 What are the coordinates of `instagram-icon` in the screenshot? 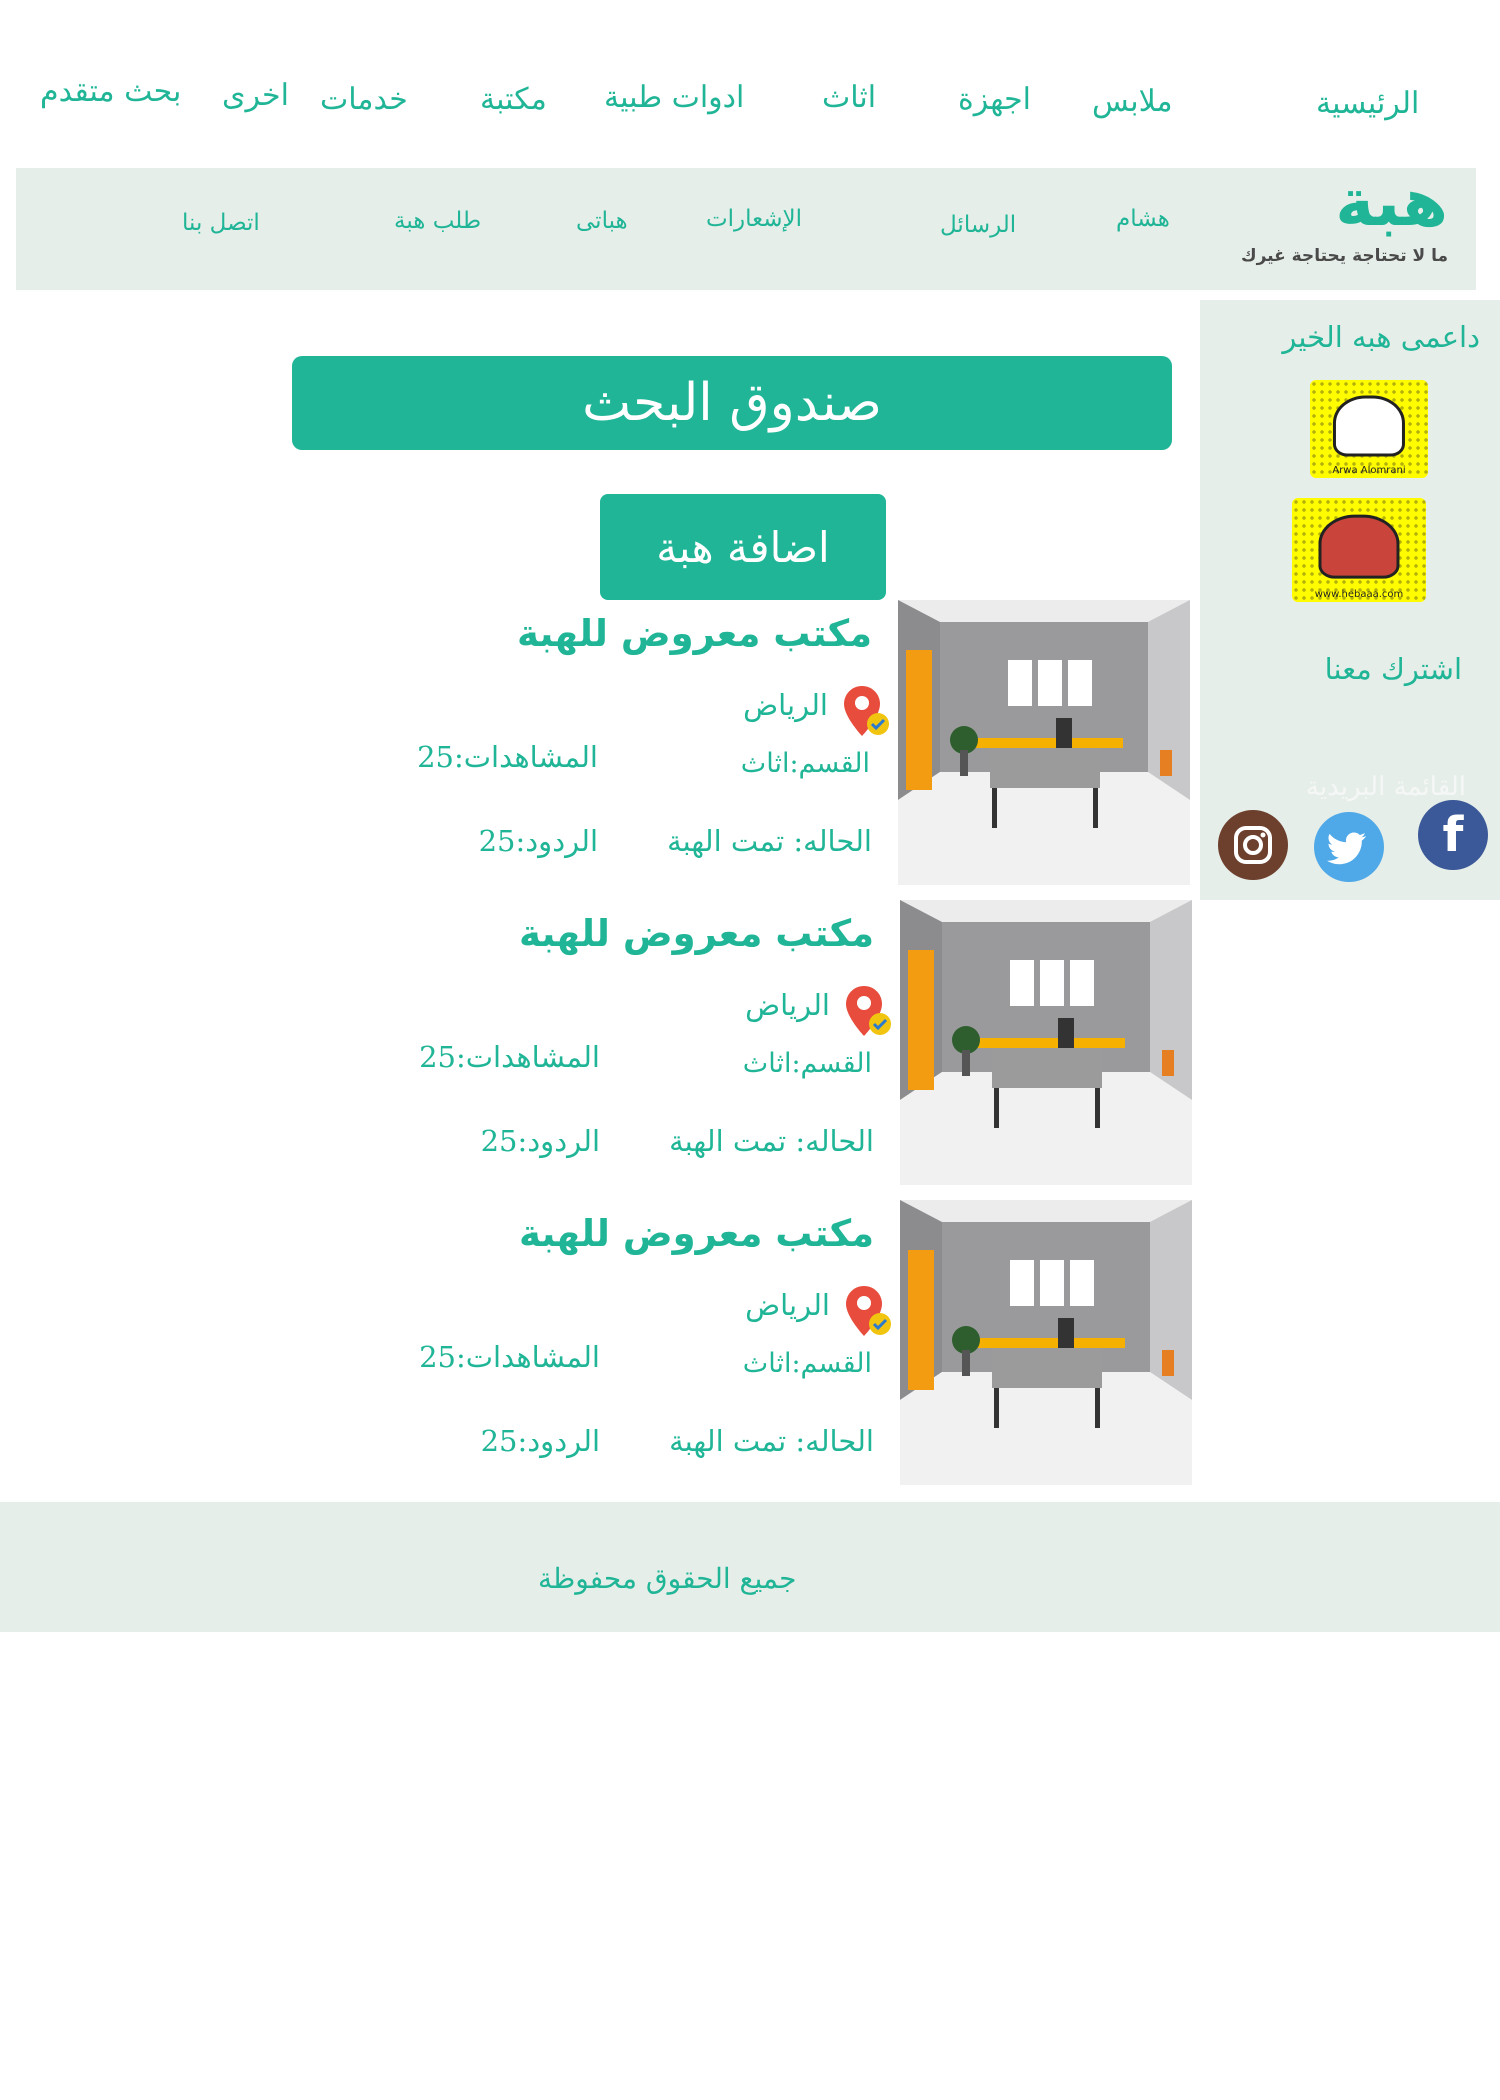 It's located at (1253, 845).